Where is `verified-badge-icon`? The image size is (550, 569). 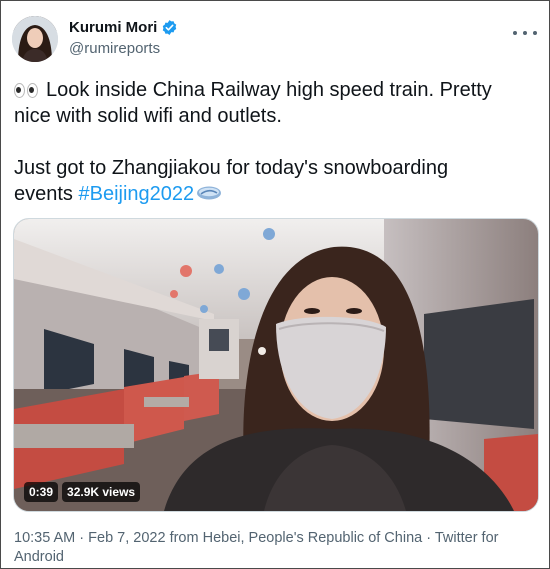
verified-badge-icon is located at coordinates (169, 27).